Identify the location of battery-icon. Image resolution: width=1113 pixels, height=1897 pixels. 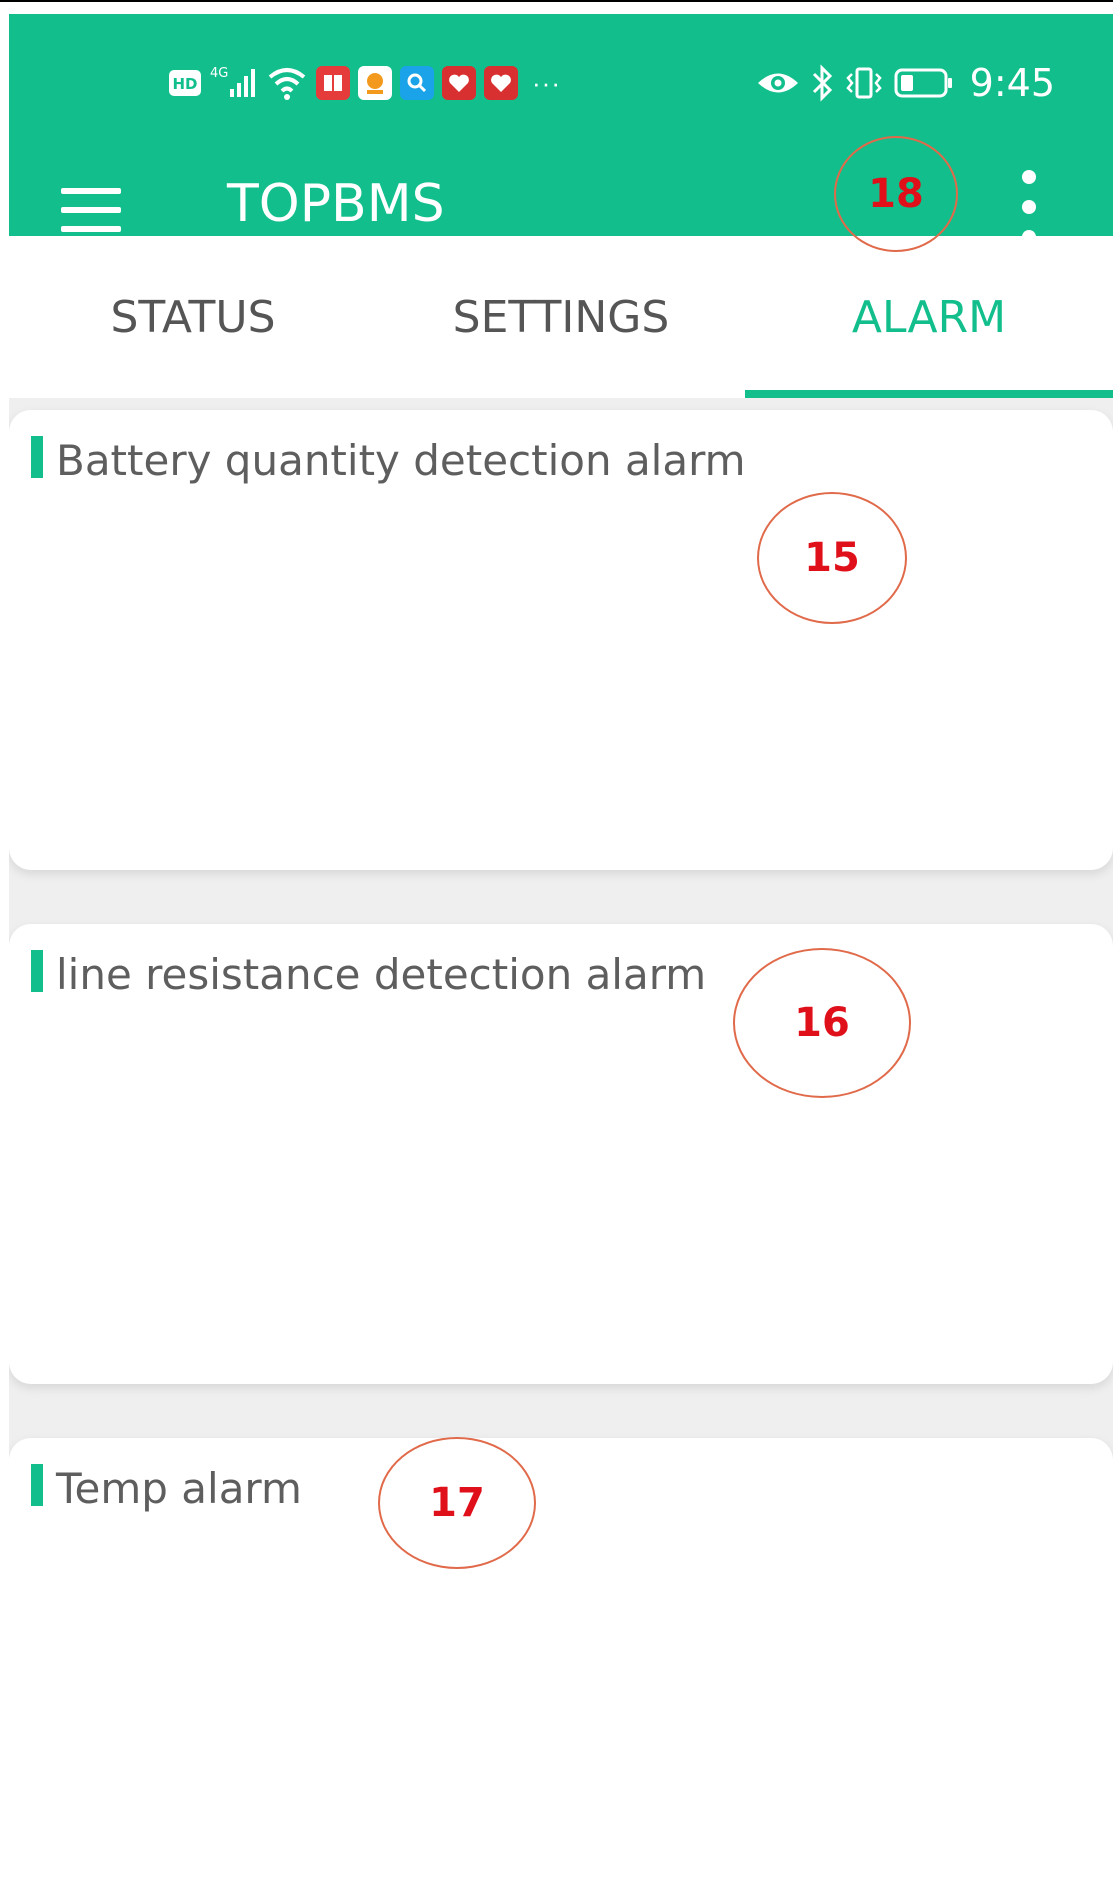
(924, 83).